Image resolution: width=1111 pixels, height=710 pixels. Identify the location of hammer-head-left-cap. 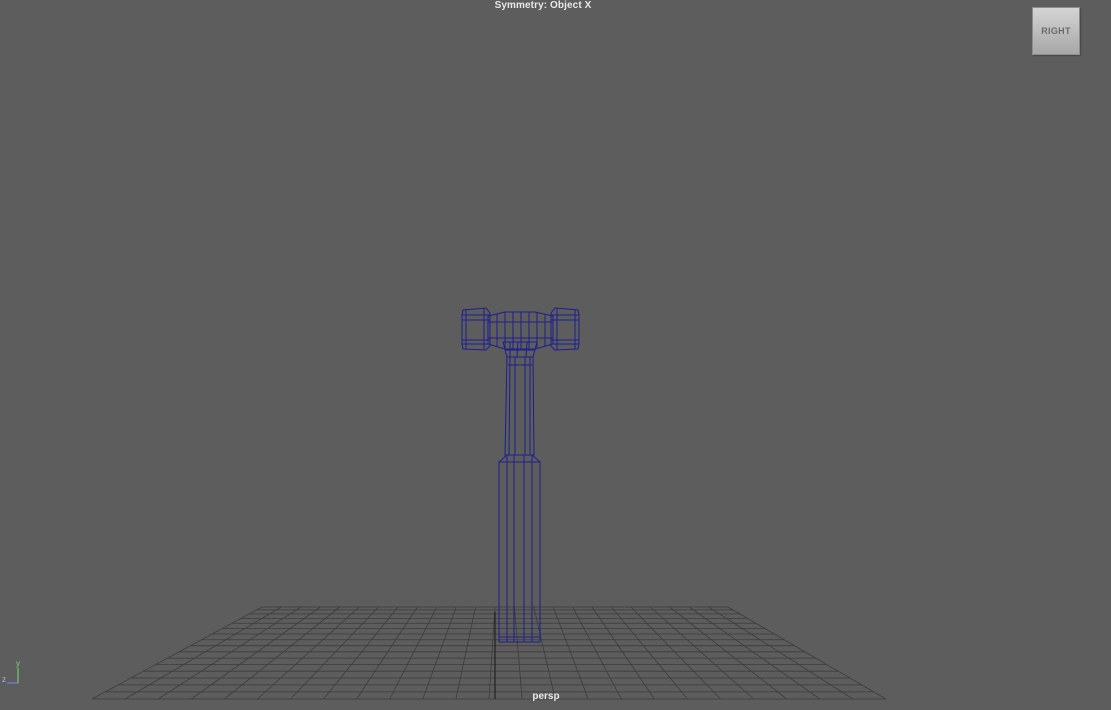
(476, 329).